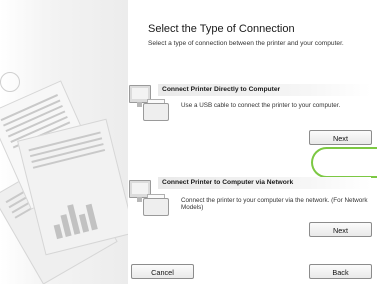 This screenshot has width=377, height=284. Describe the element at coordinates (264, 90) in the screenshot. I see `option-usb-title: Connect Printer Directly to Computer` at that location.